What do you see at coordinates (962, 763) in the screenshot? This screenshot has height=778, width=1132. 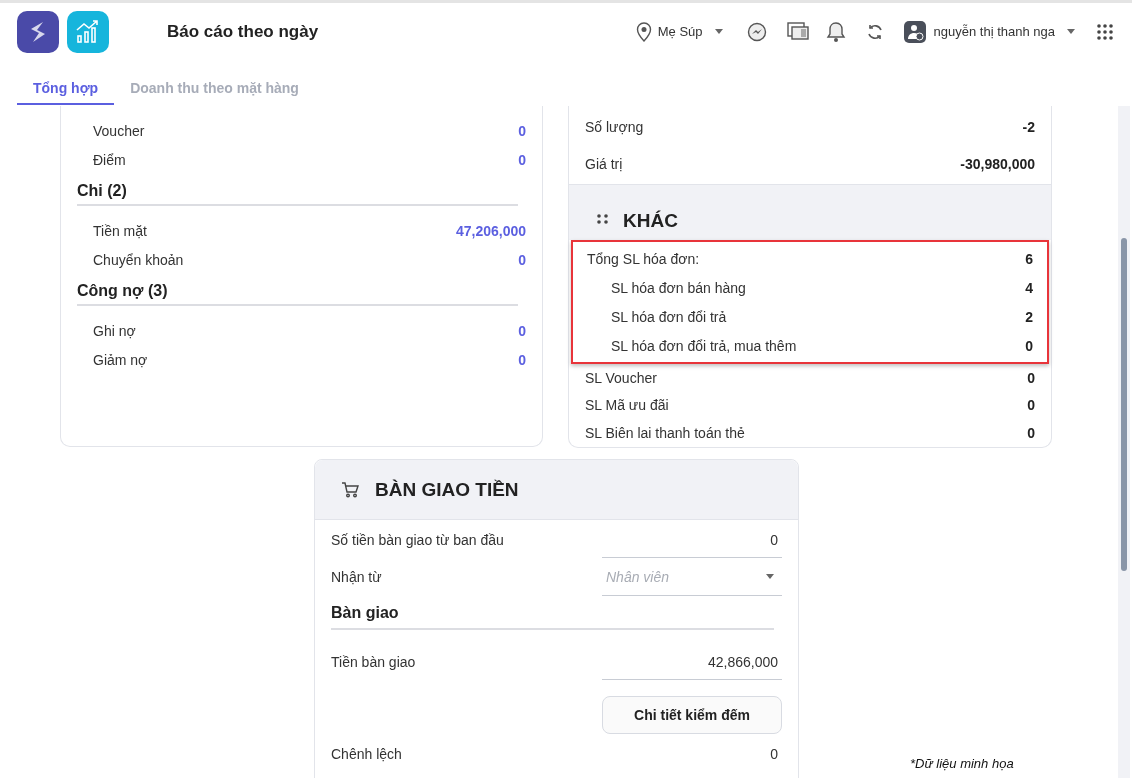 I see `footnote: *Dữ liệu minh họa` at bounding box center [962, 763].